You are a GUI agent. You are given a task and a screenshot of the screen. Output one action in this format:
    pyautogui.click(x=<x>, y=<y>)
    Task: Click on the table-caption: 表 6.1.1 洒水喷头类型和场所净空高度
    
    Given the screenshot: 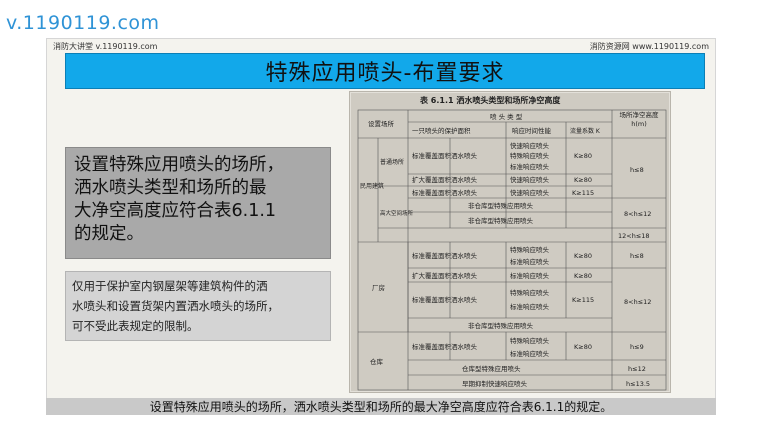 What is the action you would take?
    pyautogui.click(x=490, y=100)
    